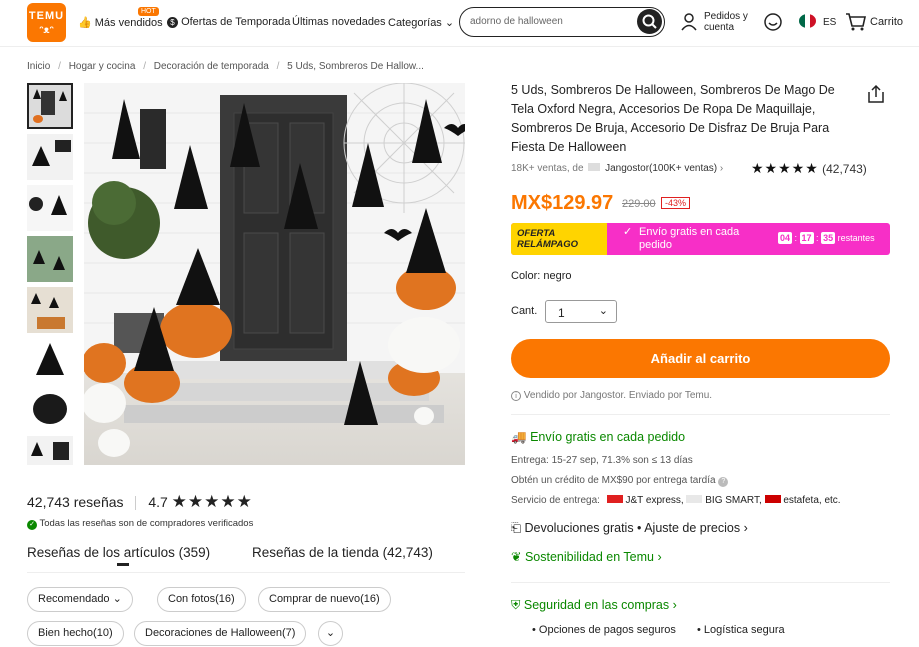  I want to click on help-icon: ?, so click(723, 482).